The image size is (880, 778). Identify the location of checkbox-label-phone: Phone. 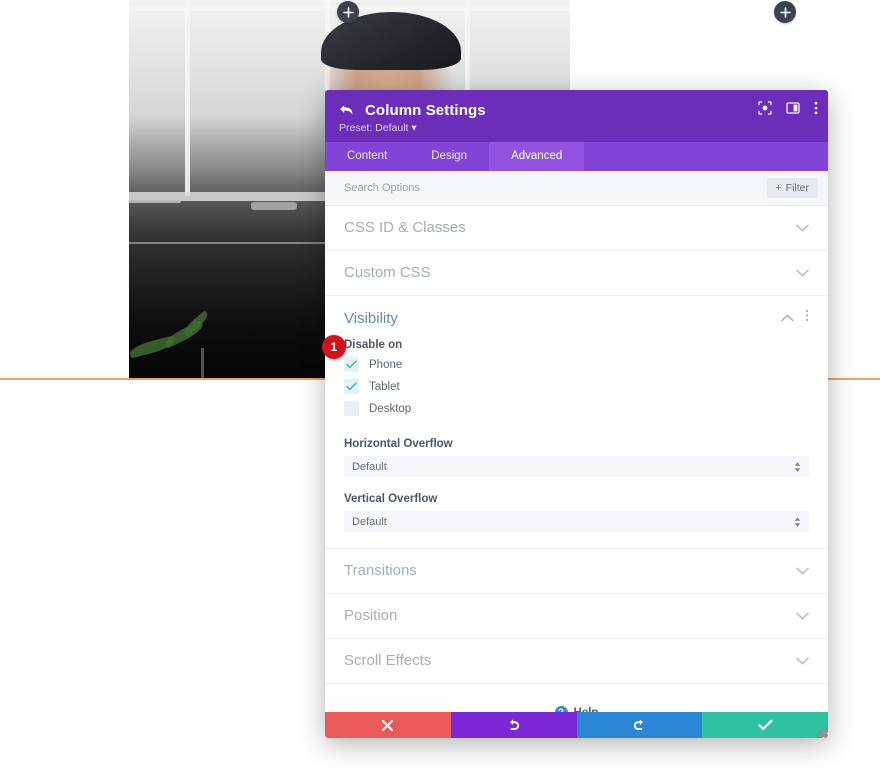
(386, 364).